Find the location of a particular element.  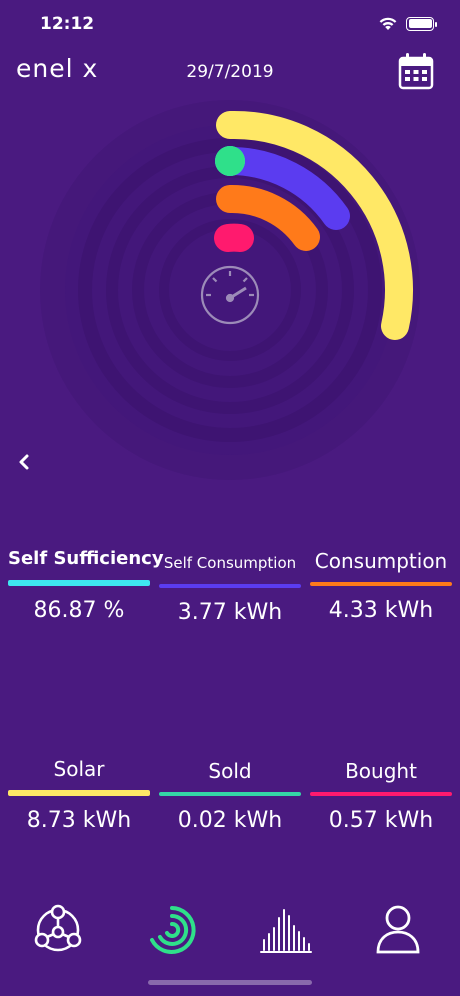

stat-self-sufficiency: Self Sufficiency 86.87 % is located at coordinates (86, 584).